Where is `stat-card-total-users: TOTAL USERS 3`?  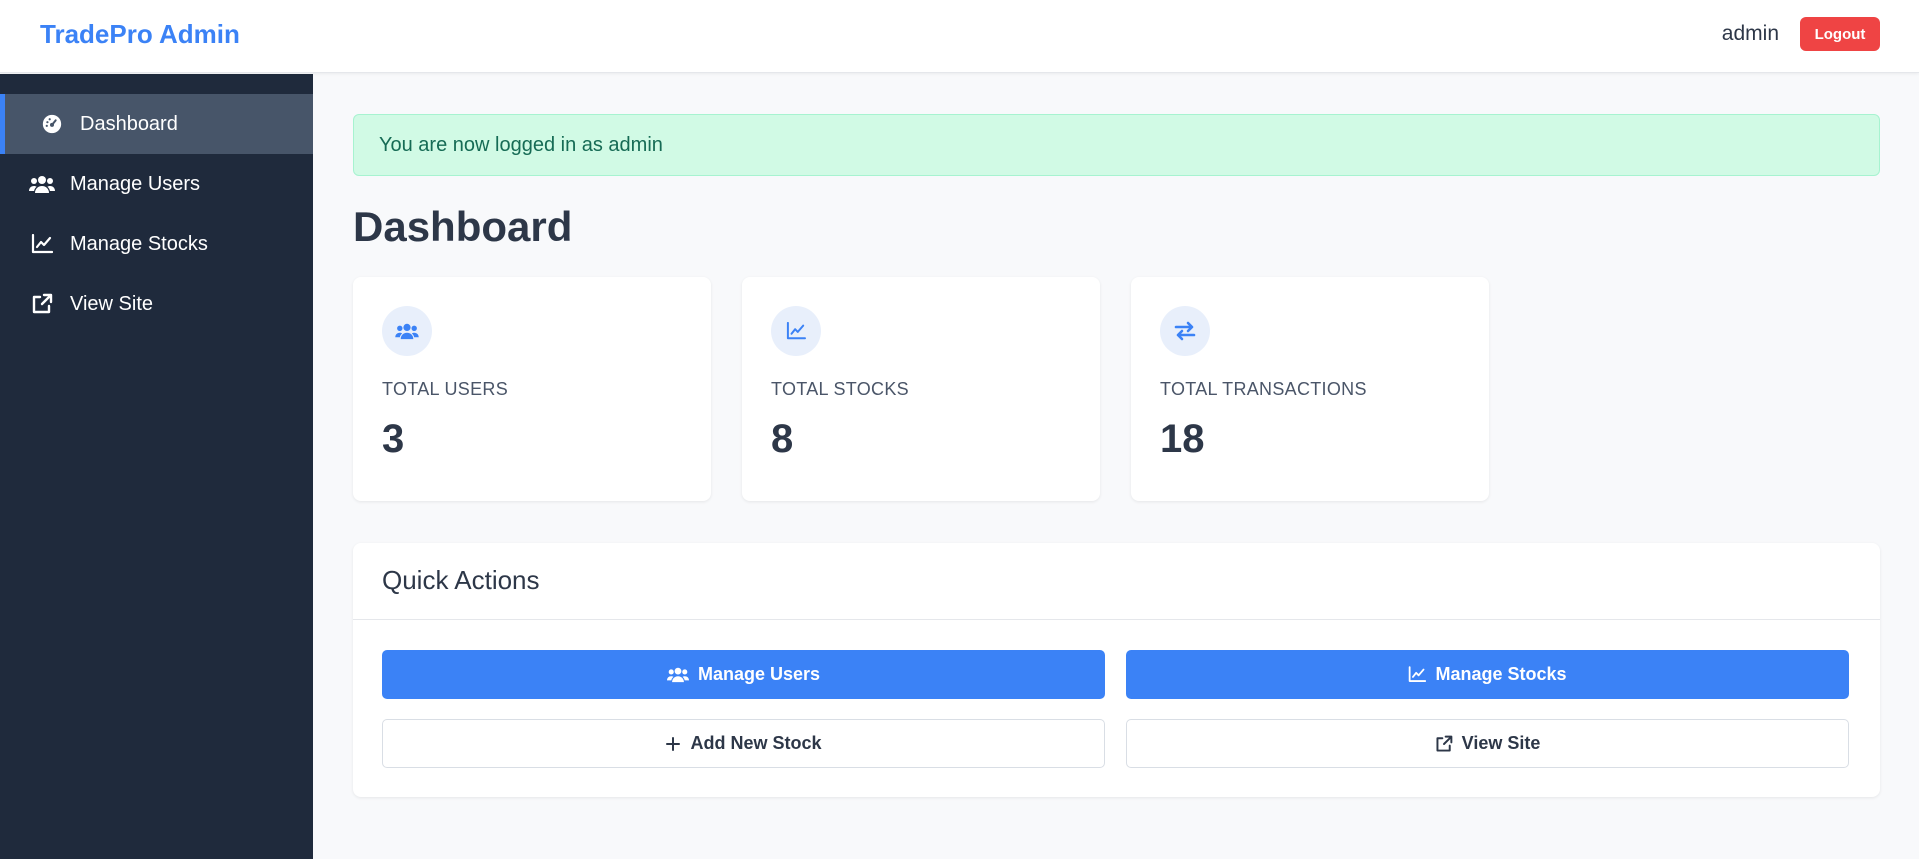 stat-card-total-users: TOTAL USERS 3 is located at coordinates (532, 389).